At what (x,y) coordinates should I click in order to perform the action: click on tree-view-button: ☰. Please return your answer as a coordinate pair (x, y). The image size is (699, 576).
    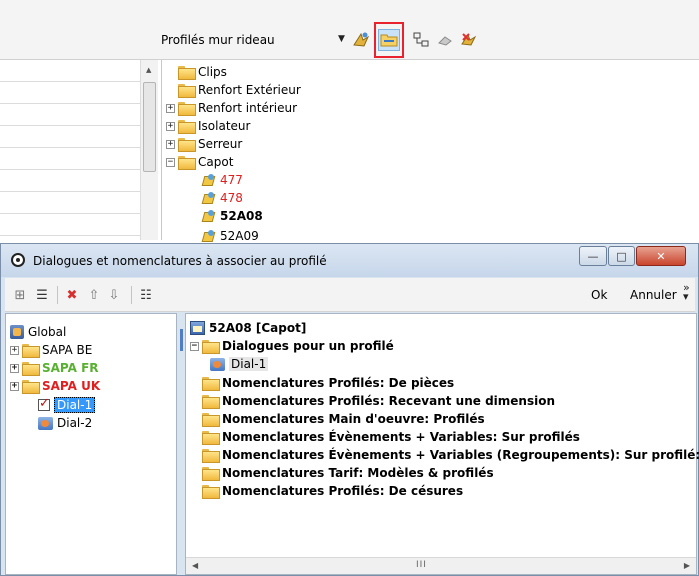
    Looking at the image, I should click on (42, 295).